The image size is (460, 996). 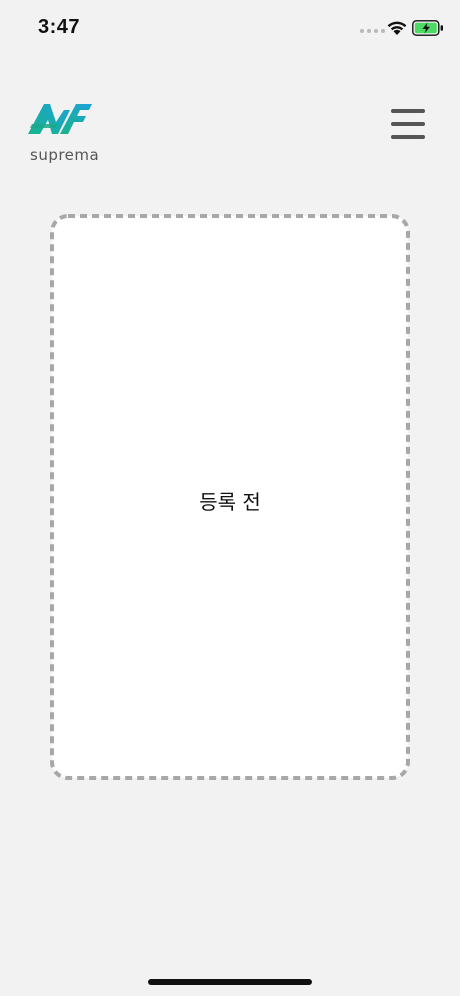 I want to click on wifi-icon, so click(x=397, y=28).